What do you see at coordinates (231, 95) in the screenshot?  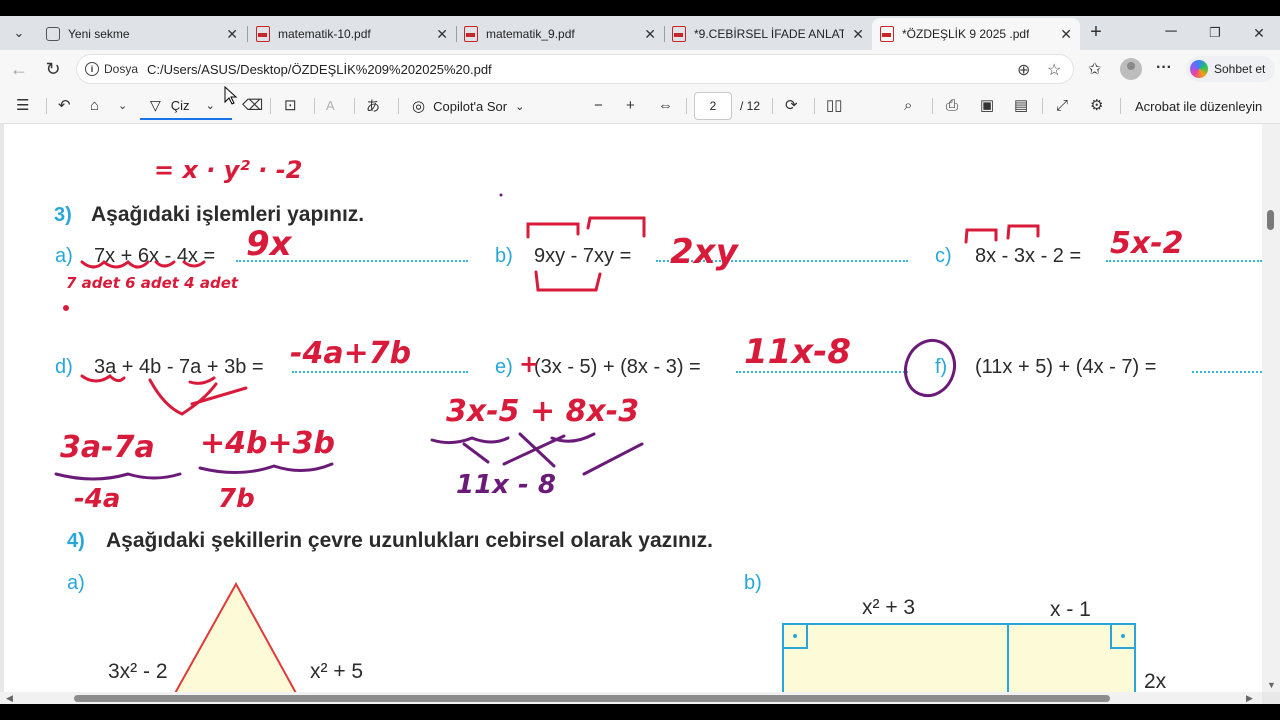 I see `mouse-cursor-icon` at bounding box center [231, 95].